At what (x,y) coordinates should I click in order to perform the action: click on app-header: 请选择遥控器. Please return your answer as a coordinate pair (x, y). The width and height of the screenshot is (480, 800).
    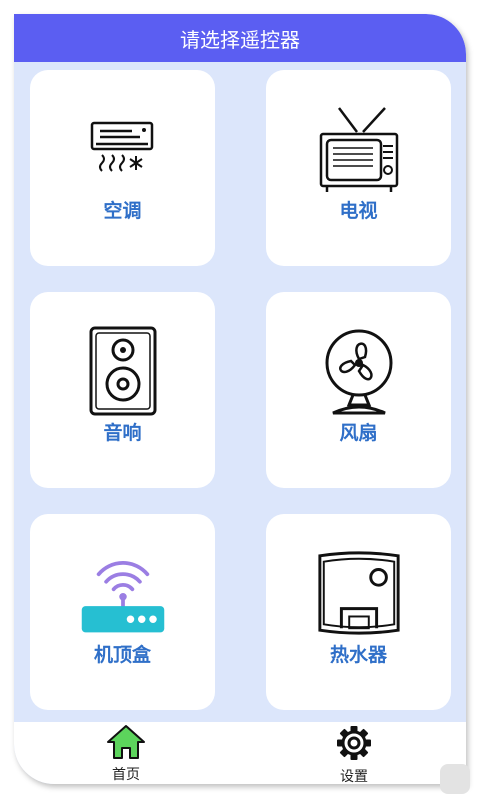
    Looking at the image, I should click on (240, 38).